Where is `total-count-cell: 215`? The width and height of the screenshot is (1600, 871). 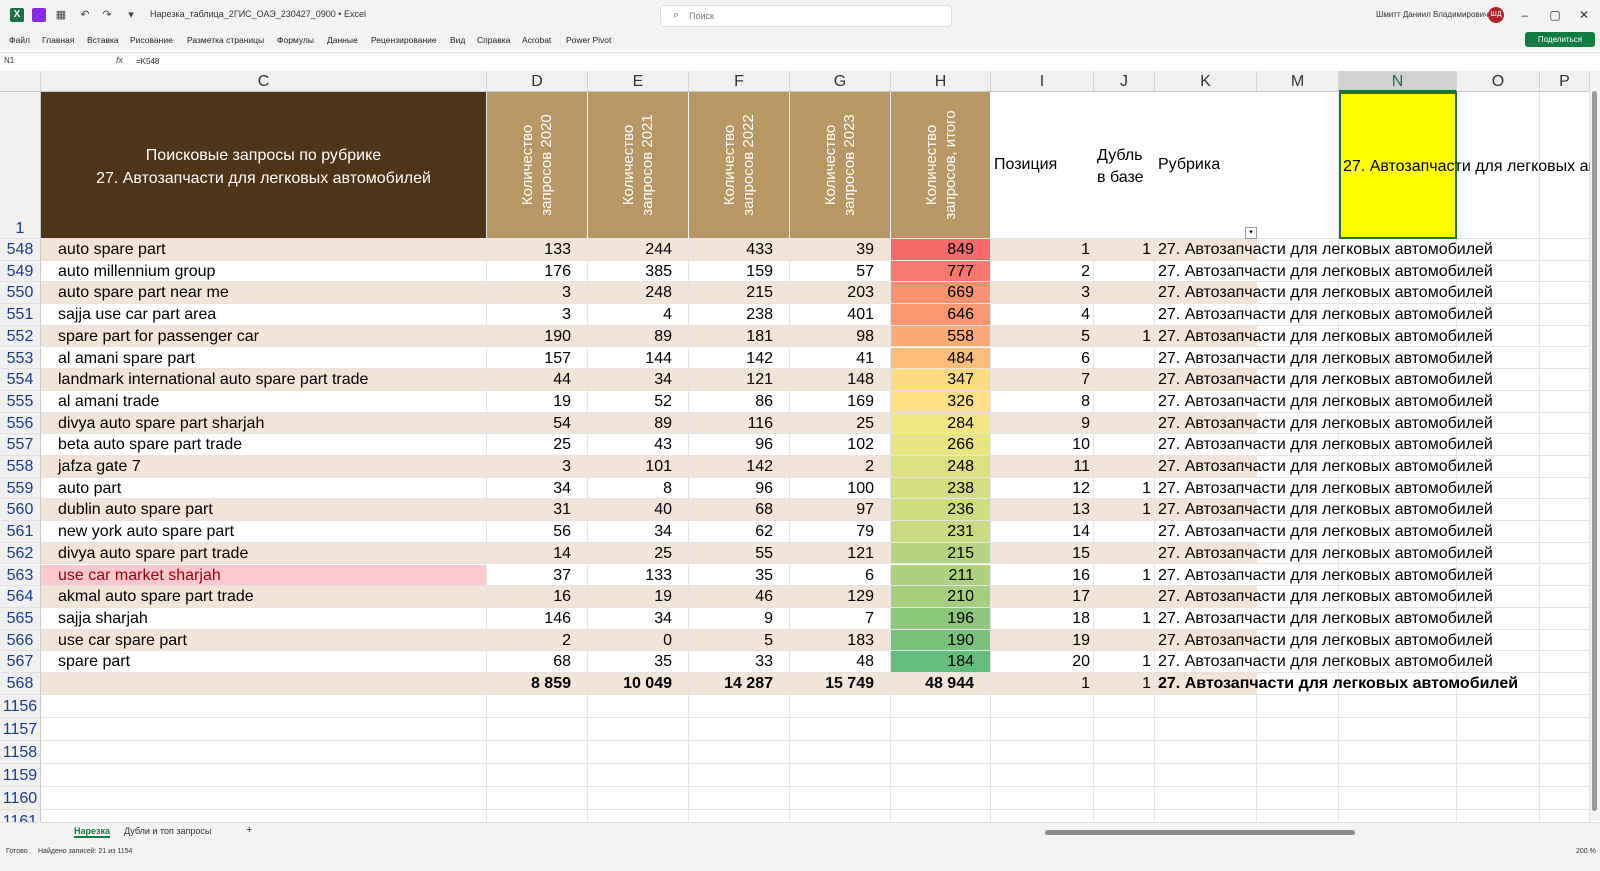 total-count-cell: 215 is located at coordinates (941, 553).